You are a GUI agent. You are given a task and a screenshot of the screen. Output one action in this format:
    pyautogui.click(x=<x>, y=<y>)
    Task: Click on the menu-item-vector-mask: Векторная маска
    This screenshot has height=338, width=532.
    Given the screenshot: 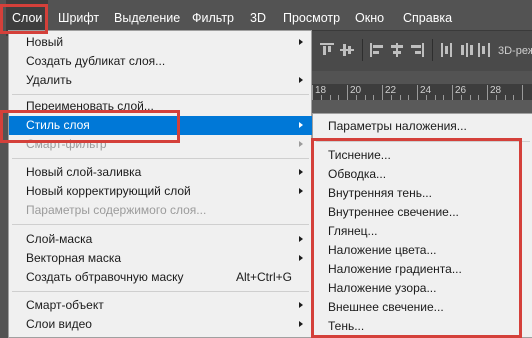 What is the action you would take?
    pyautogui.click(x=160, y=258)
    